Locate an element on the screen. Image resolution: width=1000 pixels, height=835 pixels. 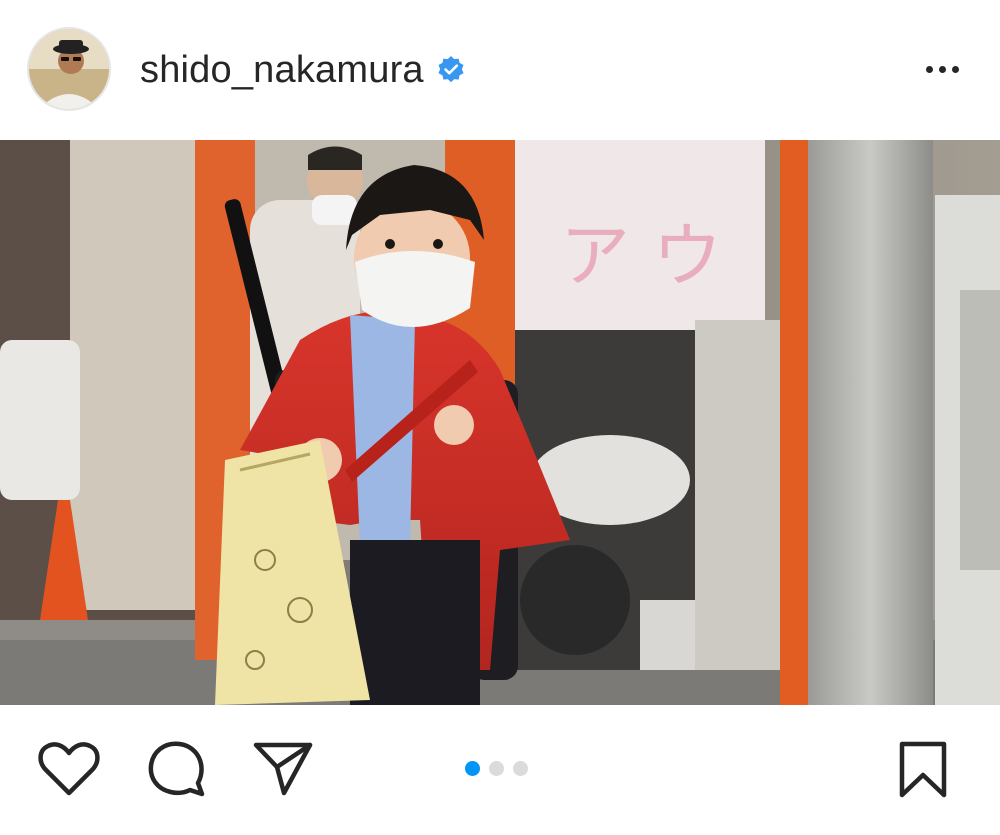
paper-plane-icon is located at coordinates (283, 769).